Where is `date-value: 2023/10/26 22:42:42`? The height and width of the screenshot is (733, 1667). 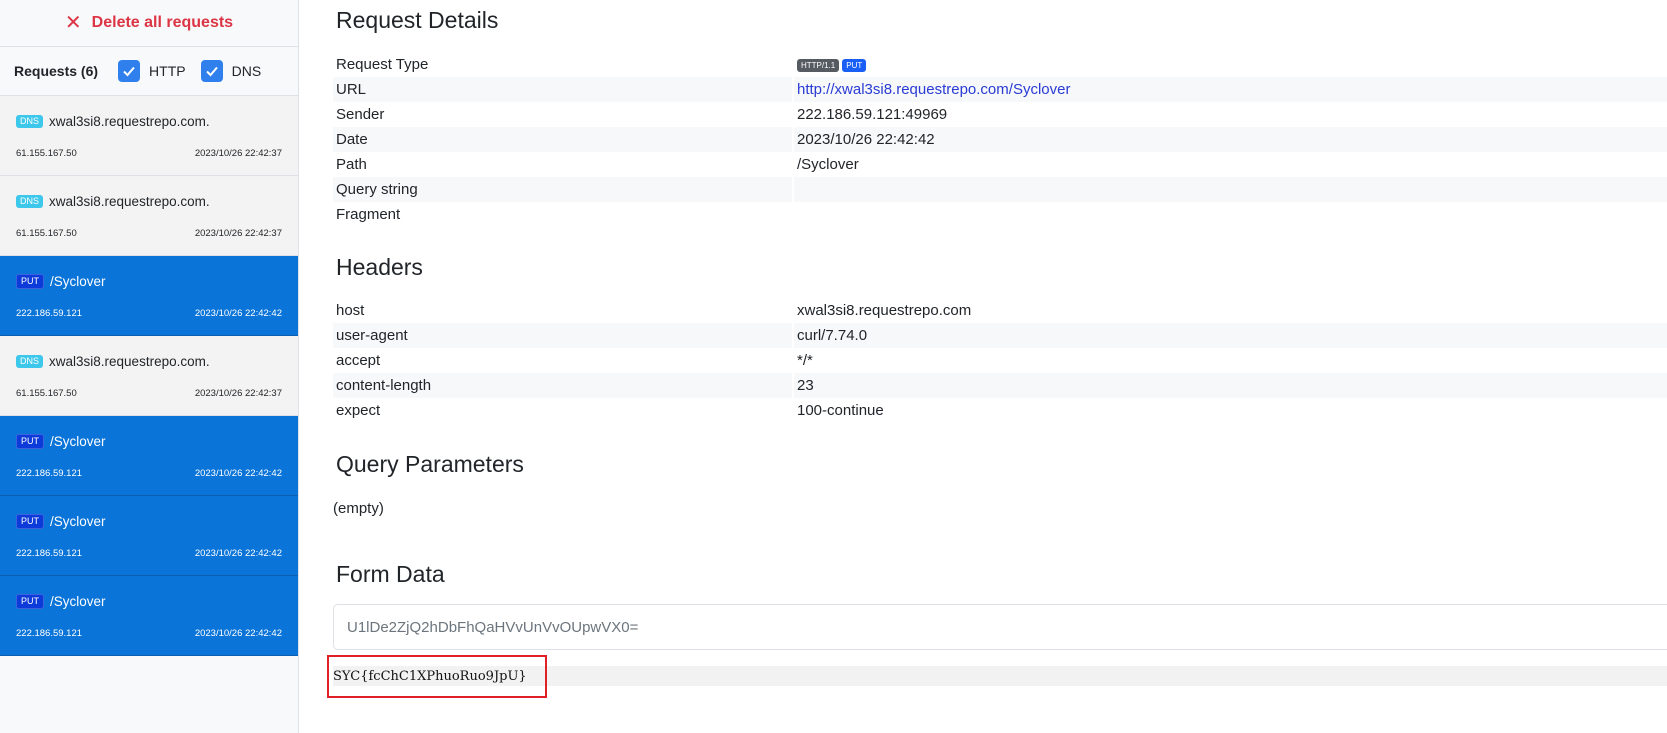
date-value: 2023/10/26 22:42:42 is located at coordinates (1229, 139).